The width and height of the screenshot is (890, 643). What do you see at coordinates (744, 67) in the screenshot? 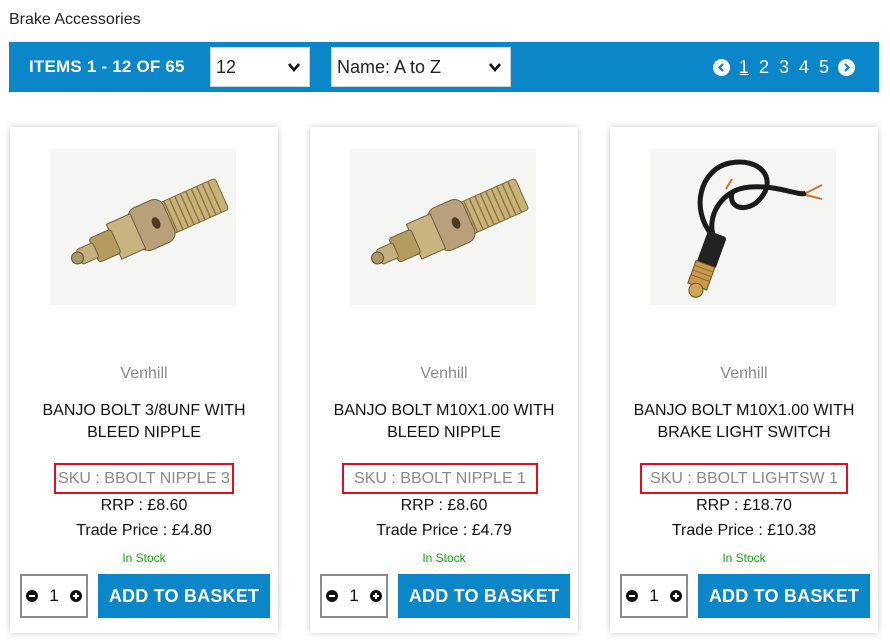
I see `page-link-1: 1` at bounding box center [744, 67].